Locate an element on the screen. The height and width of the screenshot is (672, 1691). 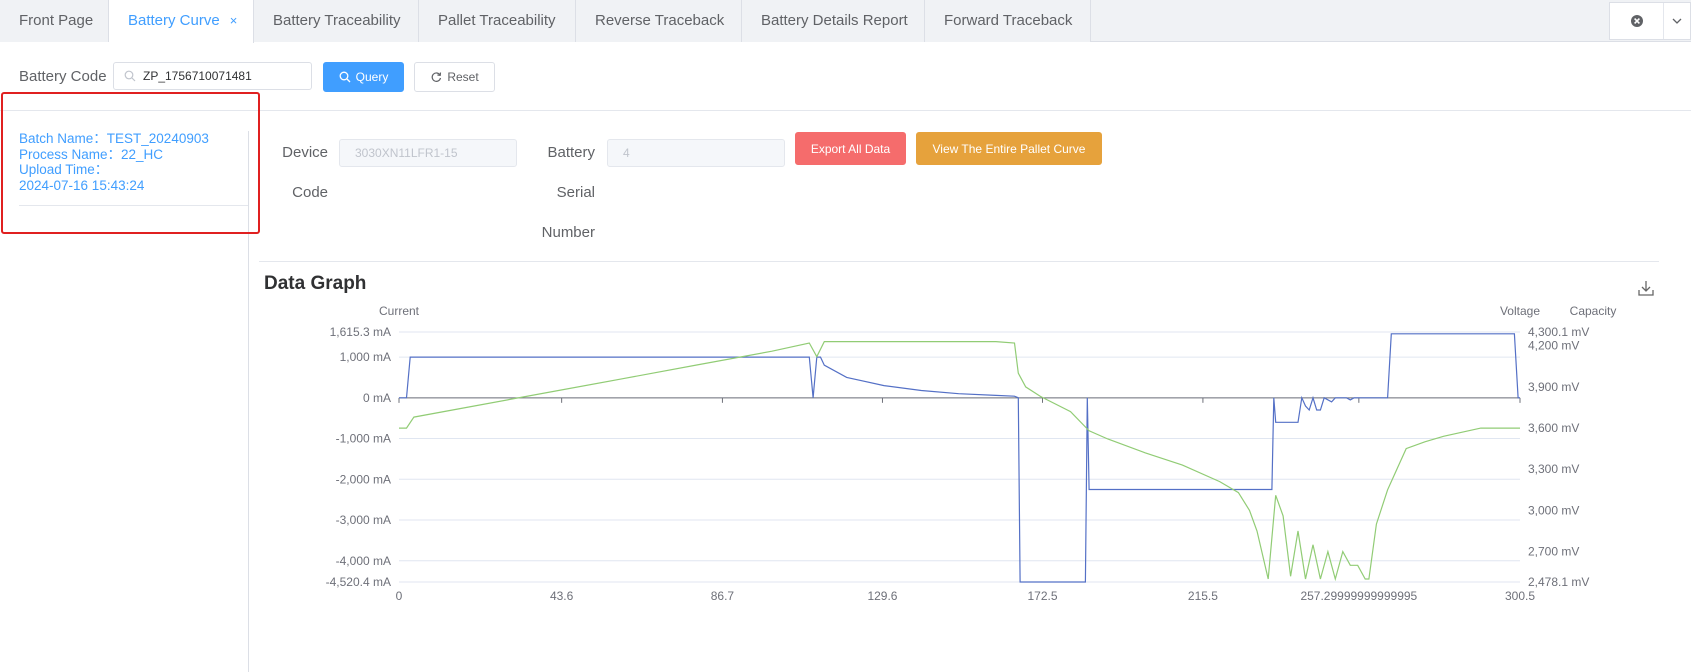
close-icon: × is located at coordinates (234, 20).